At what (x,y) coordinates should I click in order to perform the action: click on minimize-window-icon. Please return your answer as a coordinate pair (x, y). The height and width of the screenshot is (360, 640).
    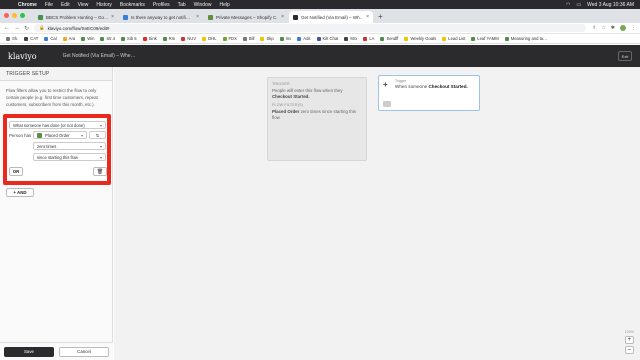
    Looking at the image, I should click on (14, 15).